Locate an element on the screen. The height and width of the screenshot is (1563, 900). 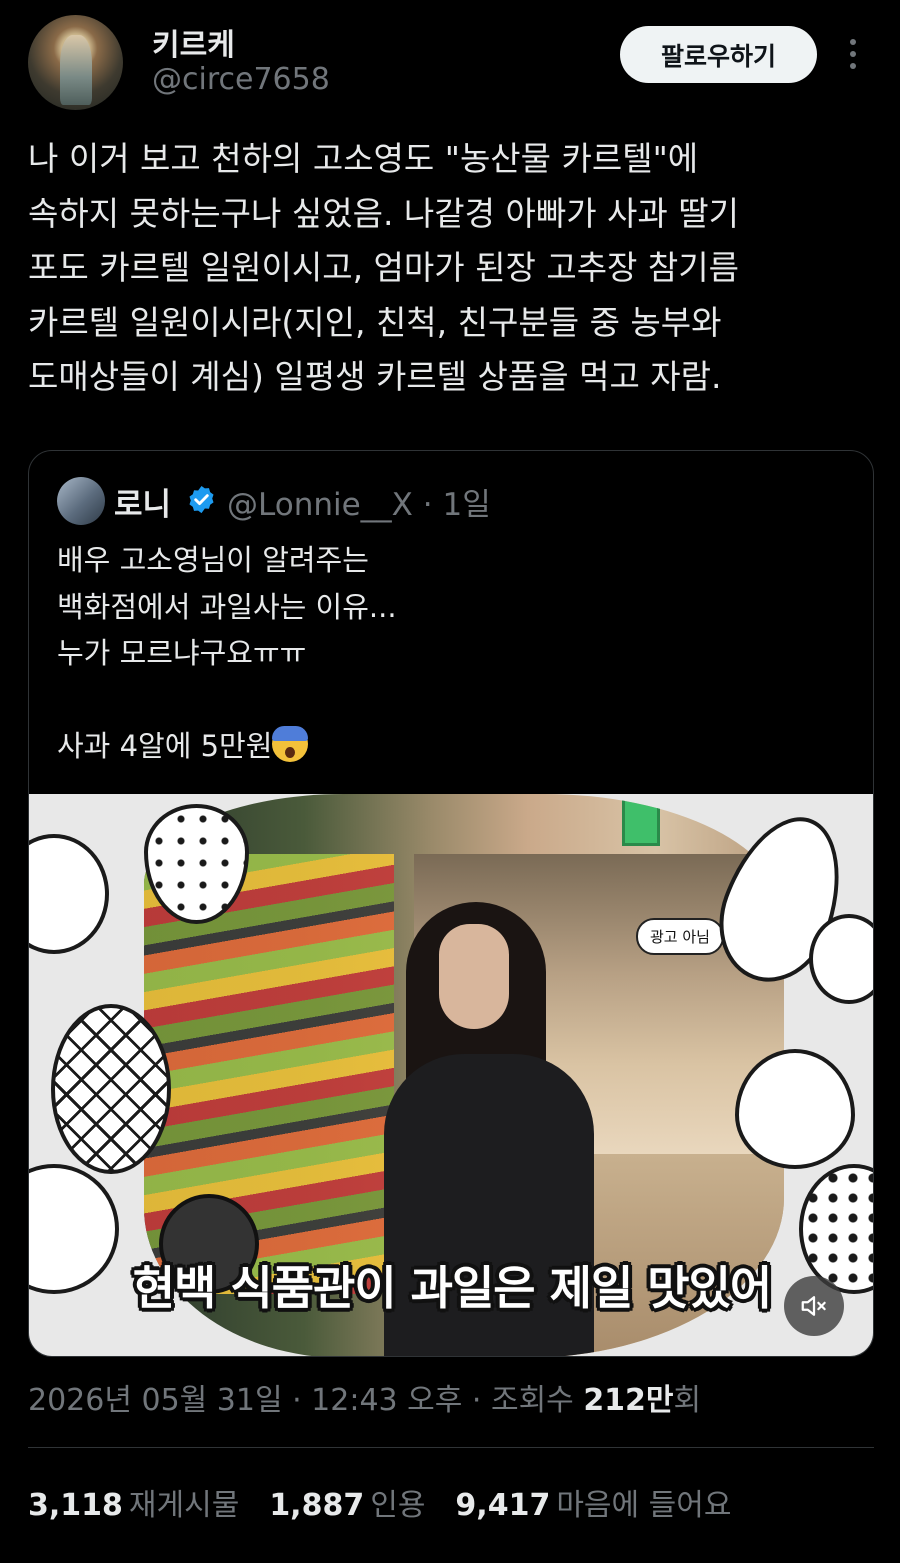
video-caption: 현백 식품관이 과일은 제일 맛있어 is located at coordinates (452, 1288).